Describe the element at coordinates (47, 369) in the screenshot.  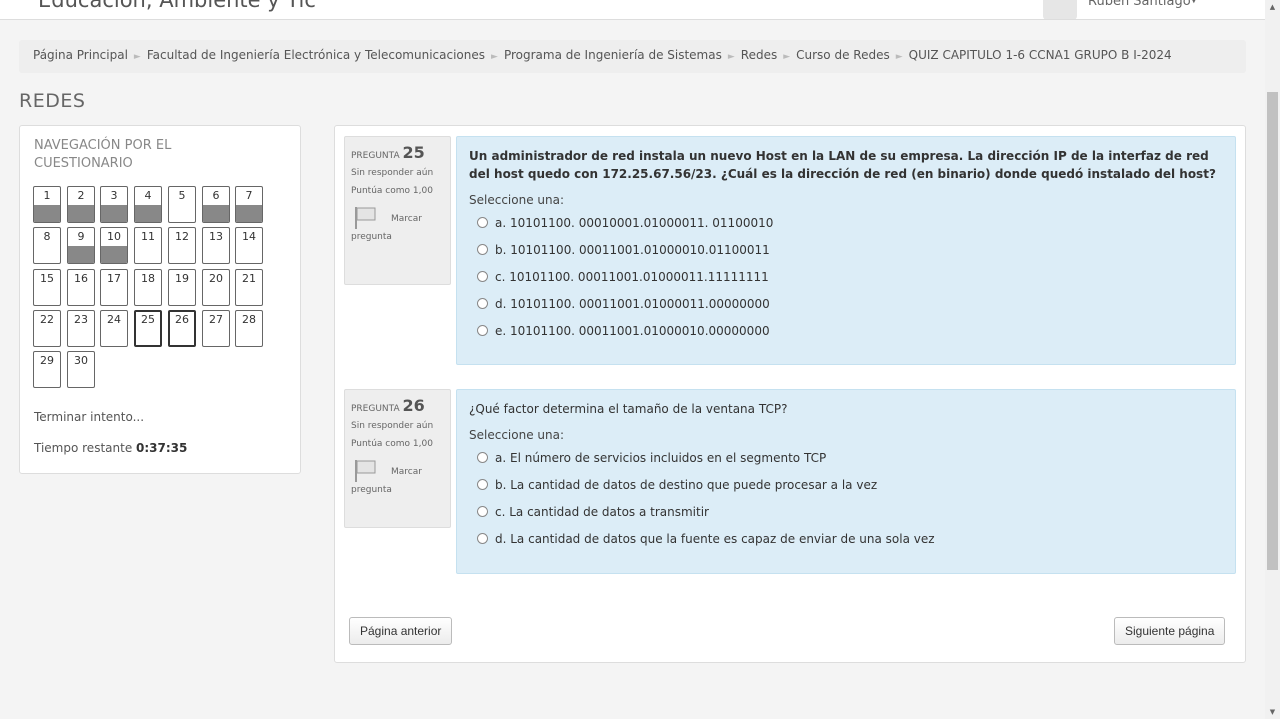
I see `question-nav-button: 29` at that location.